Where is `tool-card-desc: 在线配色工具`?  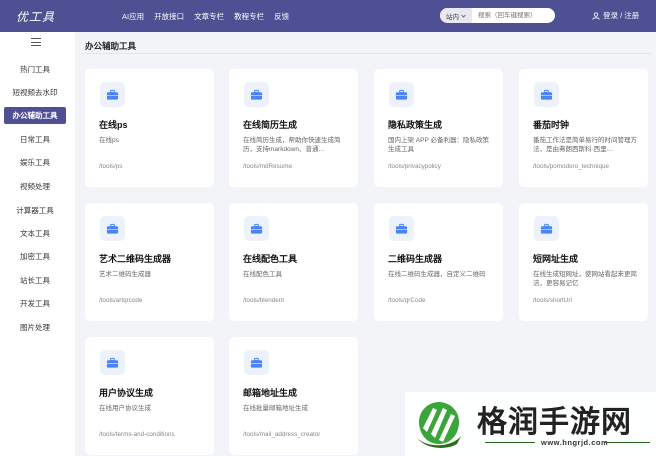 tool-card-desc: 在线配色工具 is located at coordinates (262, 274).